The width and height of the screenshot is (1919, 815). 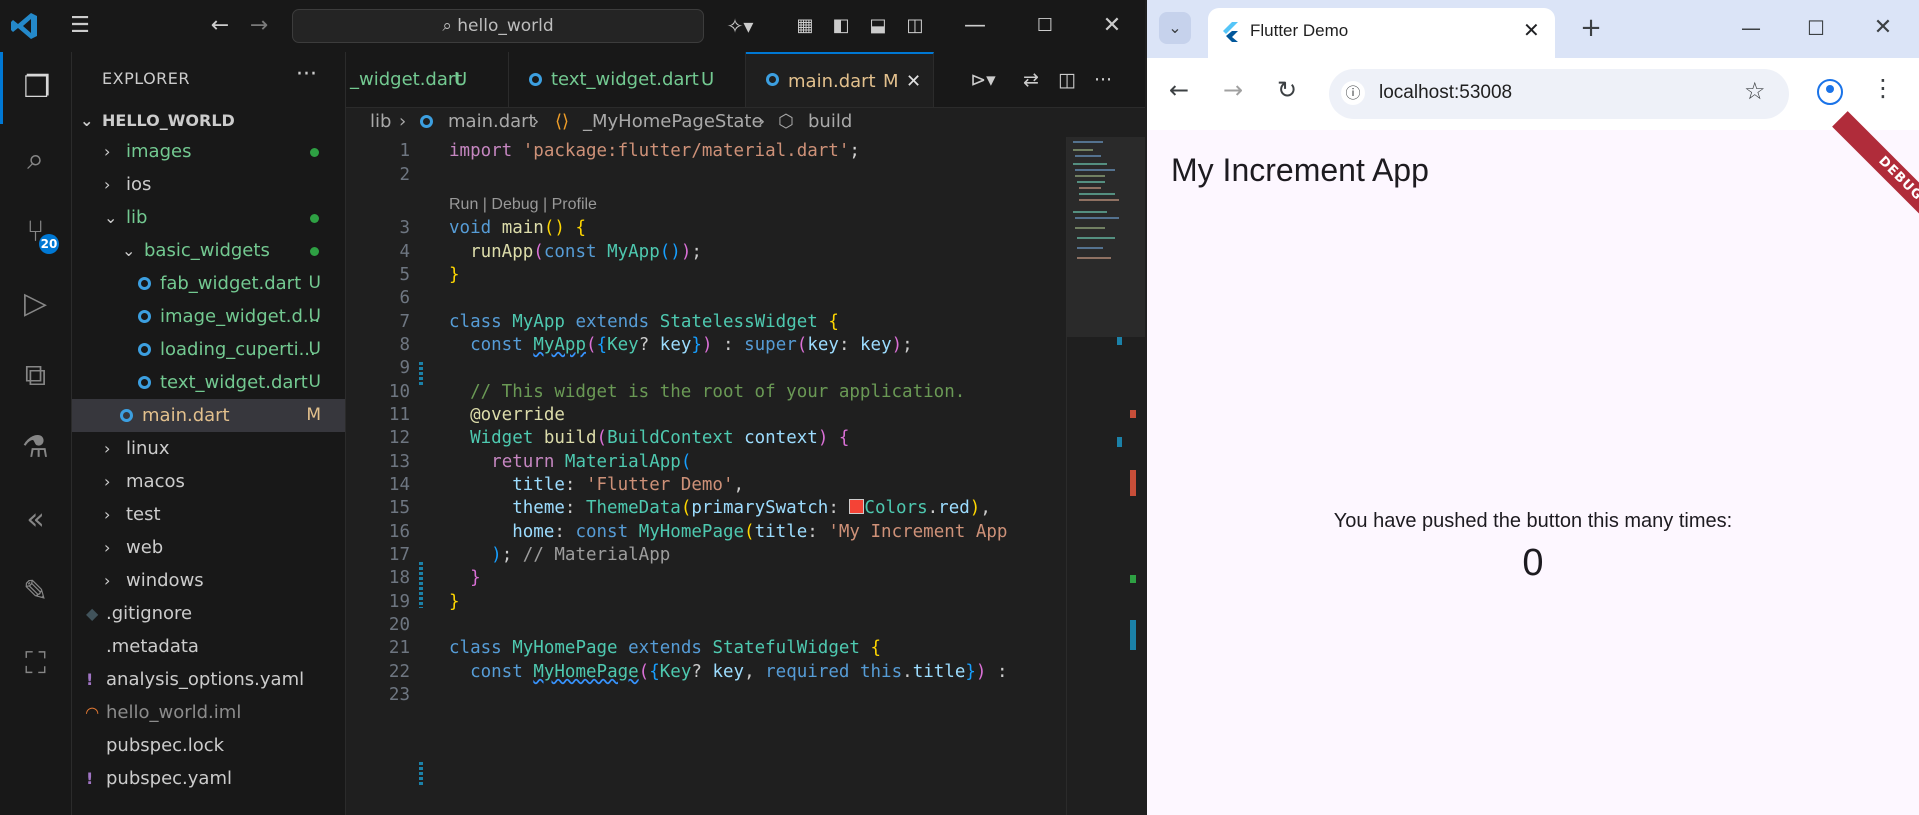 What do you see at coordinates (35, 592) in the screenshot?
I see `edit-pen-icon: ✎` at bounding box center [35, 592].